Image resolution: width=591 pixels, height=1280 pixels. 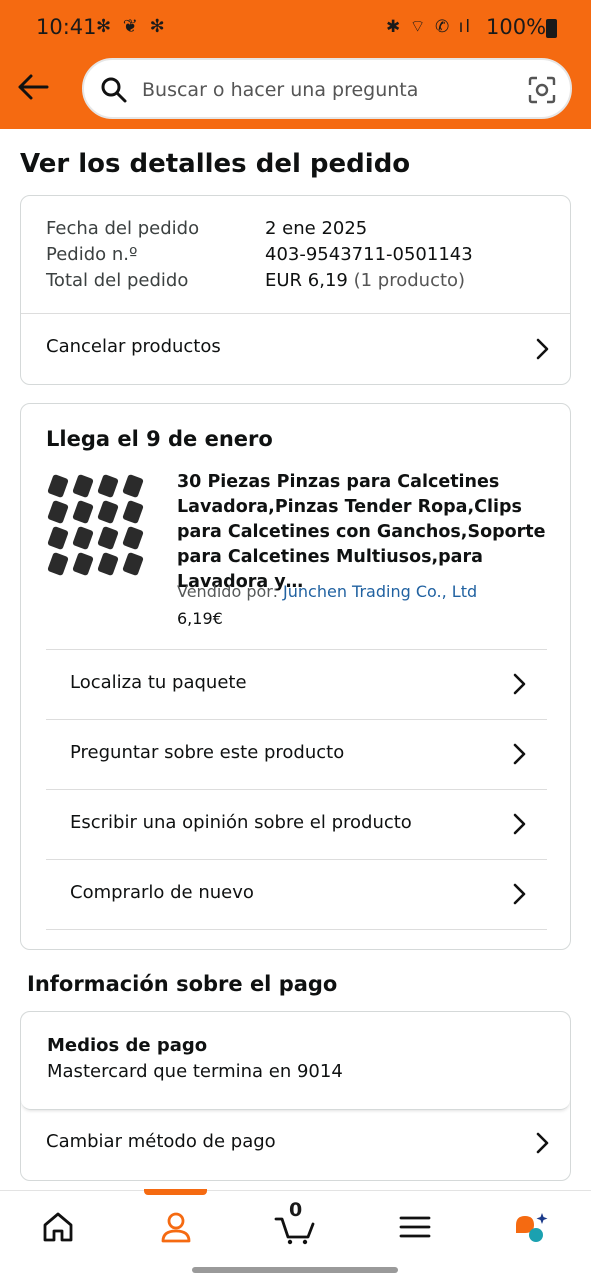 I want to click on status-bar: 10:41 ✻ ❦ ✻ ✱ ⌔ ✆ ıl 100%, so click(x=295, y=28).